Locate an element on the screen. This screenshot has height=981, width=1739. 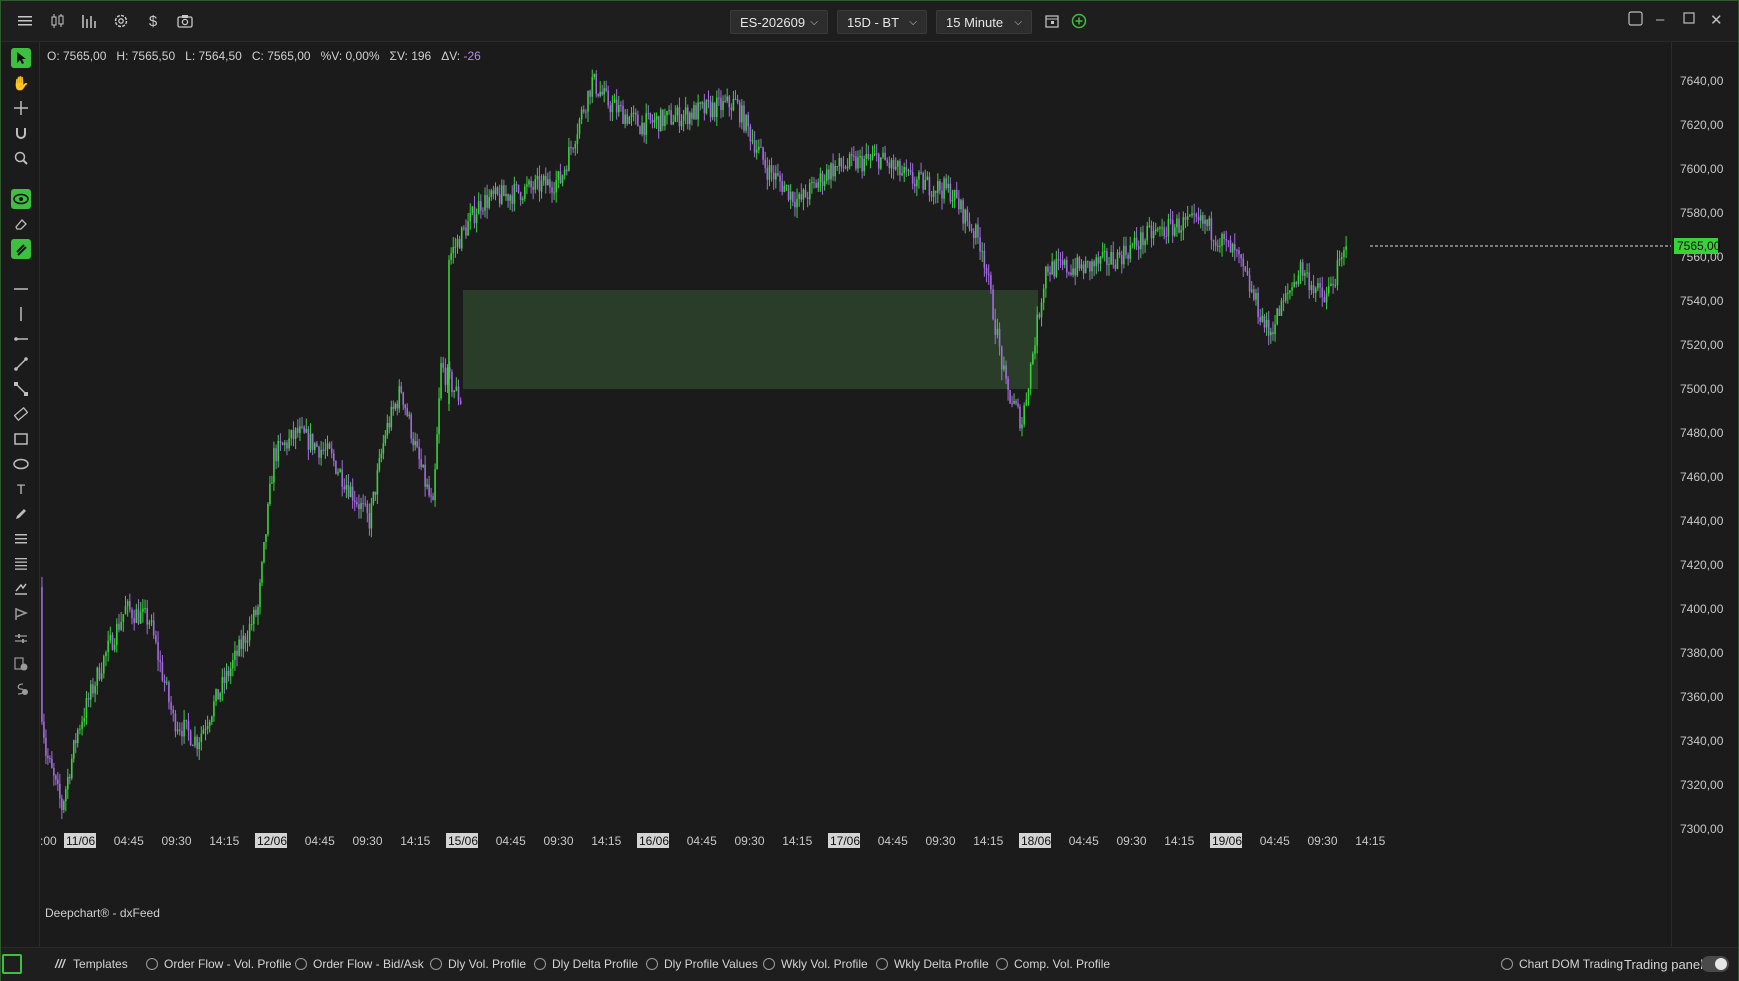
ellipse-icon is located at coordinates (21, 464).